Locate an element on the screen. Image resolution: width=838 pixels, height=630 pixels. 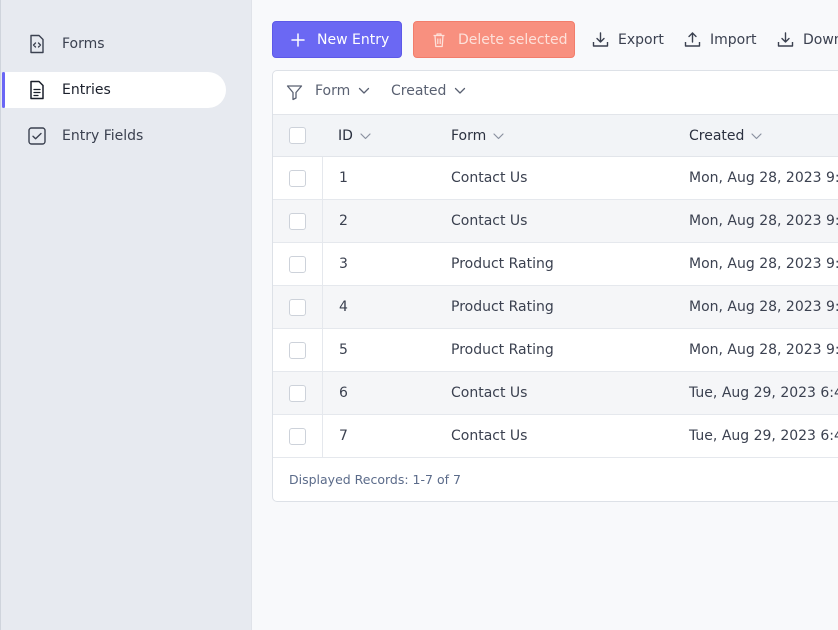
download-label: Down is located at coordinates (820, 39).